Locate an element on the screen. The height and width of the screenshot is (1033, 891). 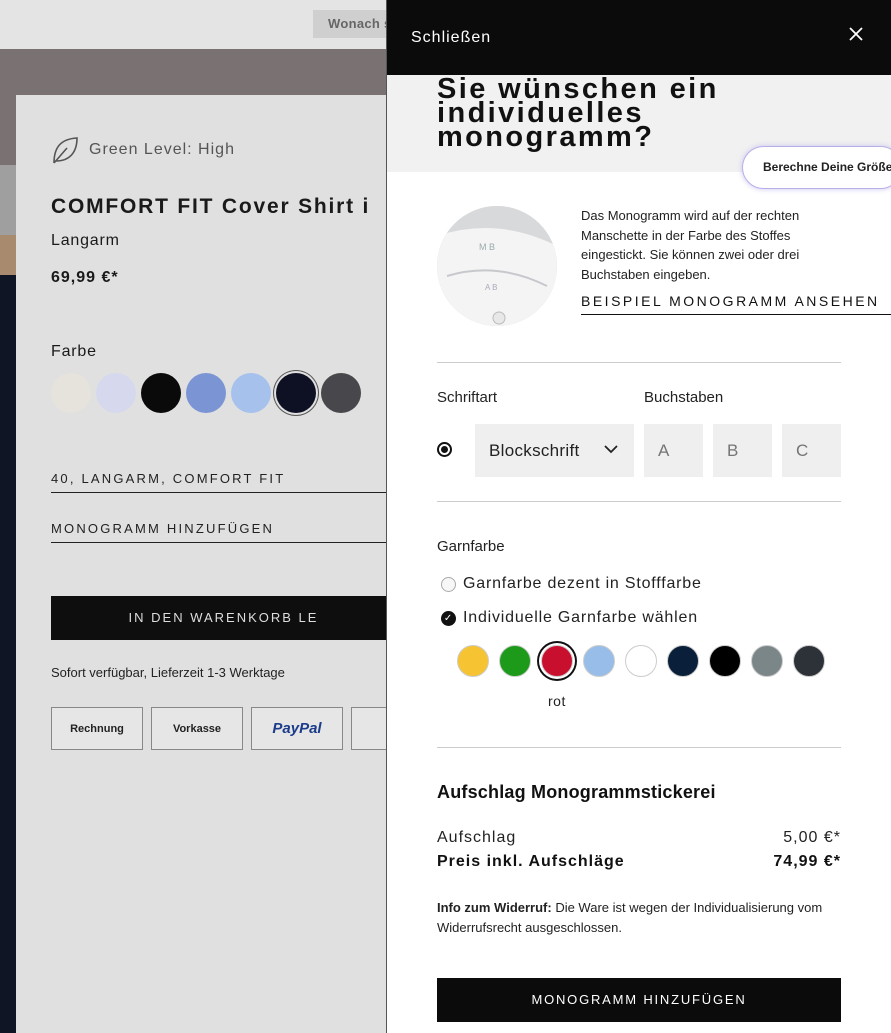
total-label: Preis inkl. Aufschläge is located at coordinates (531, 861).